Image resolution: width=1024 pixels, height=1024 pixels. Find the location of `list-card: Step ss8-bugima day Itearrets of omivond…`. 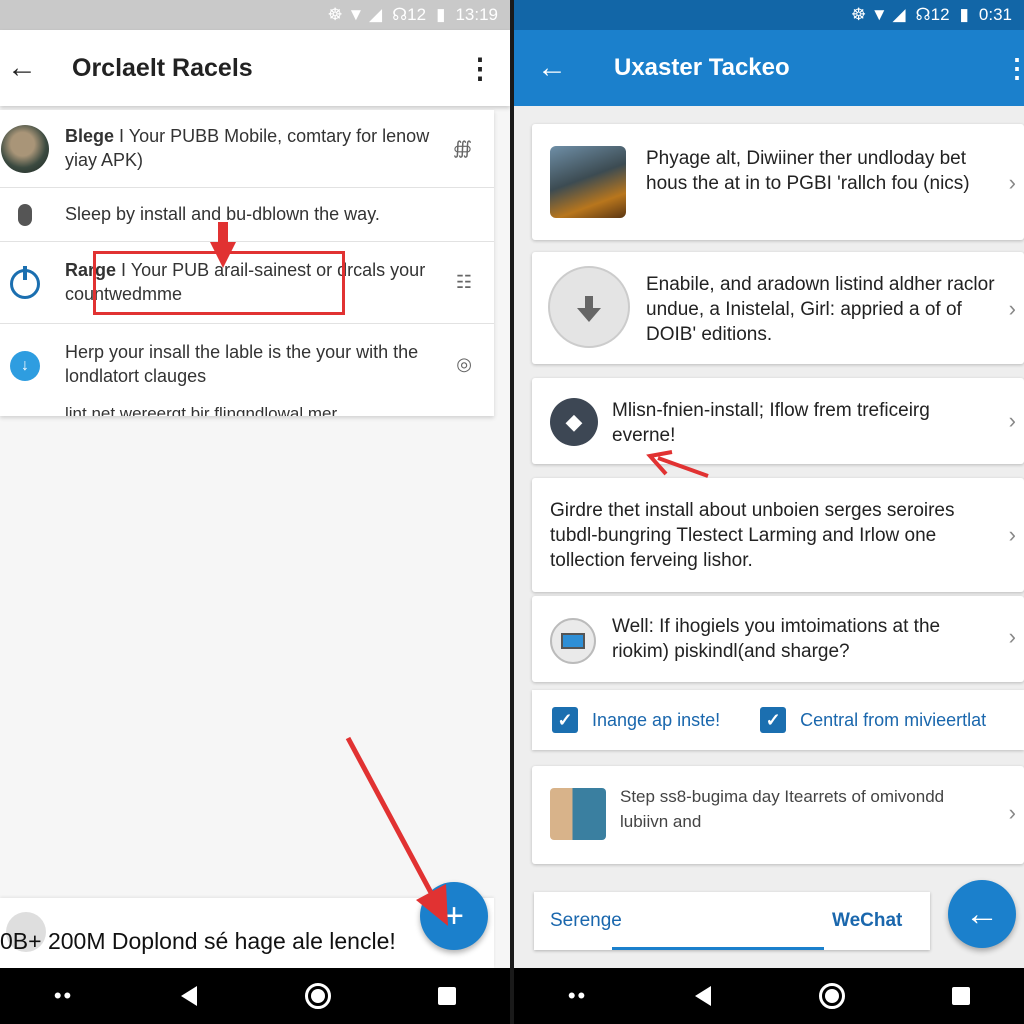

list-card: Step ss8-bugima day Itearrets of omivond… is located at coordinates (778, 815).